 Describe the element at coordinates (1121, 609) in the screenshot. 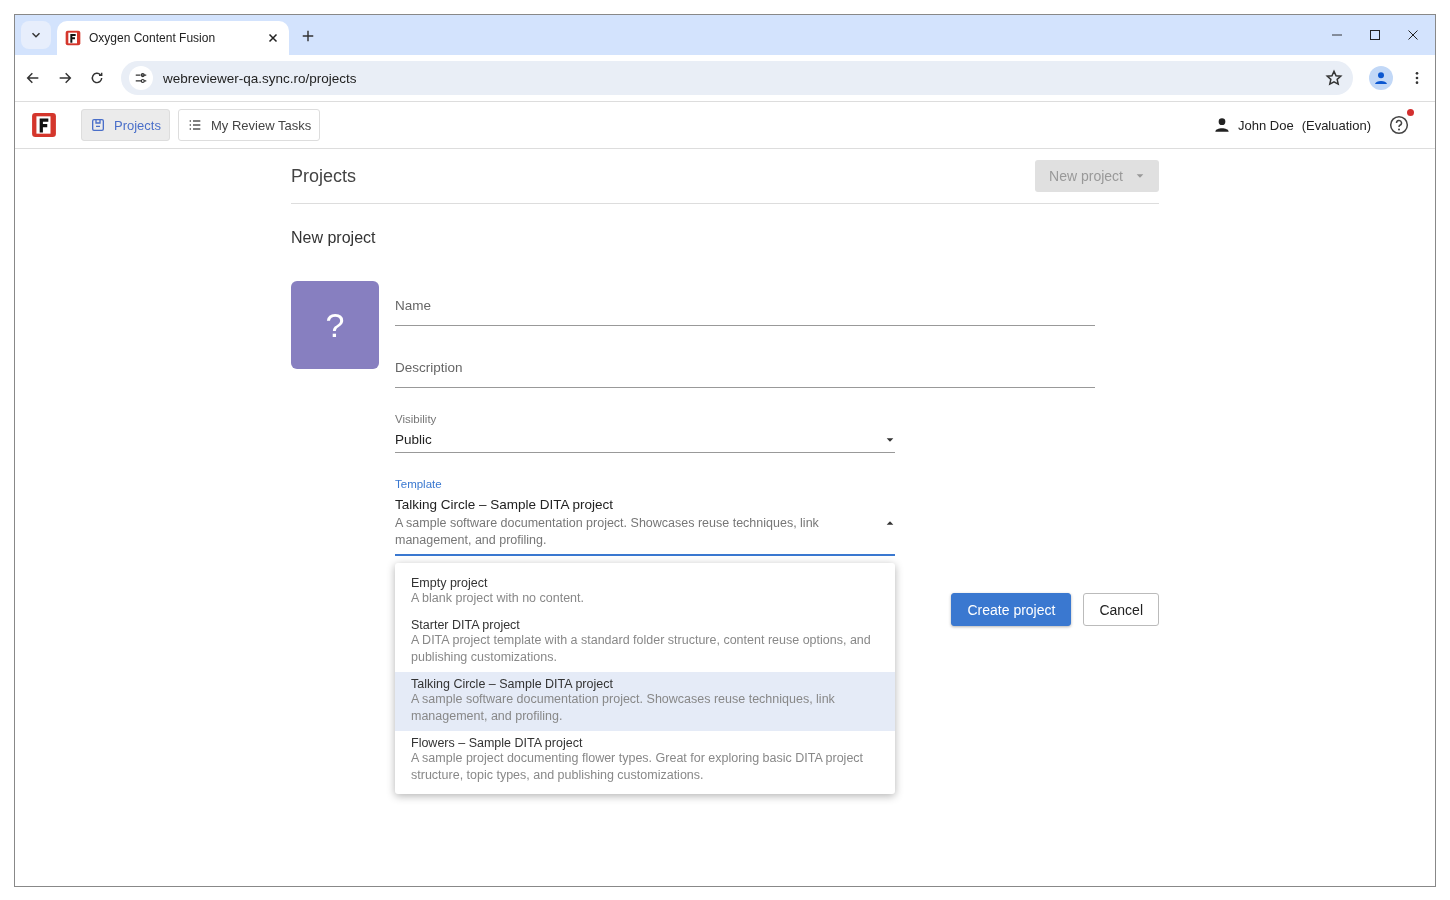

I see `cancel-button: Cancel` at that location.